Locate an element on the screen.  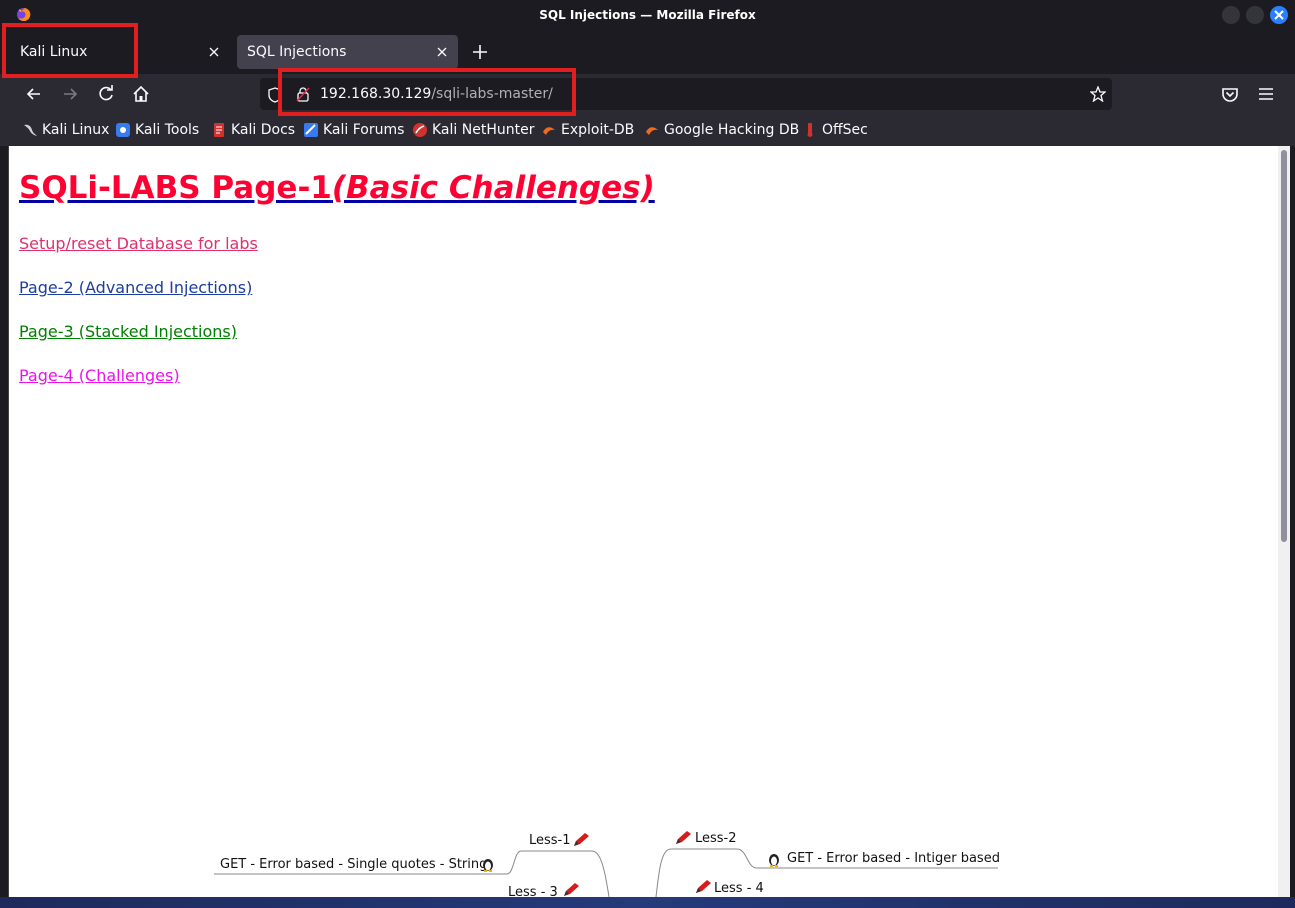
bookmark-label: OffSec is located at coordinates (845, 130).